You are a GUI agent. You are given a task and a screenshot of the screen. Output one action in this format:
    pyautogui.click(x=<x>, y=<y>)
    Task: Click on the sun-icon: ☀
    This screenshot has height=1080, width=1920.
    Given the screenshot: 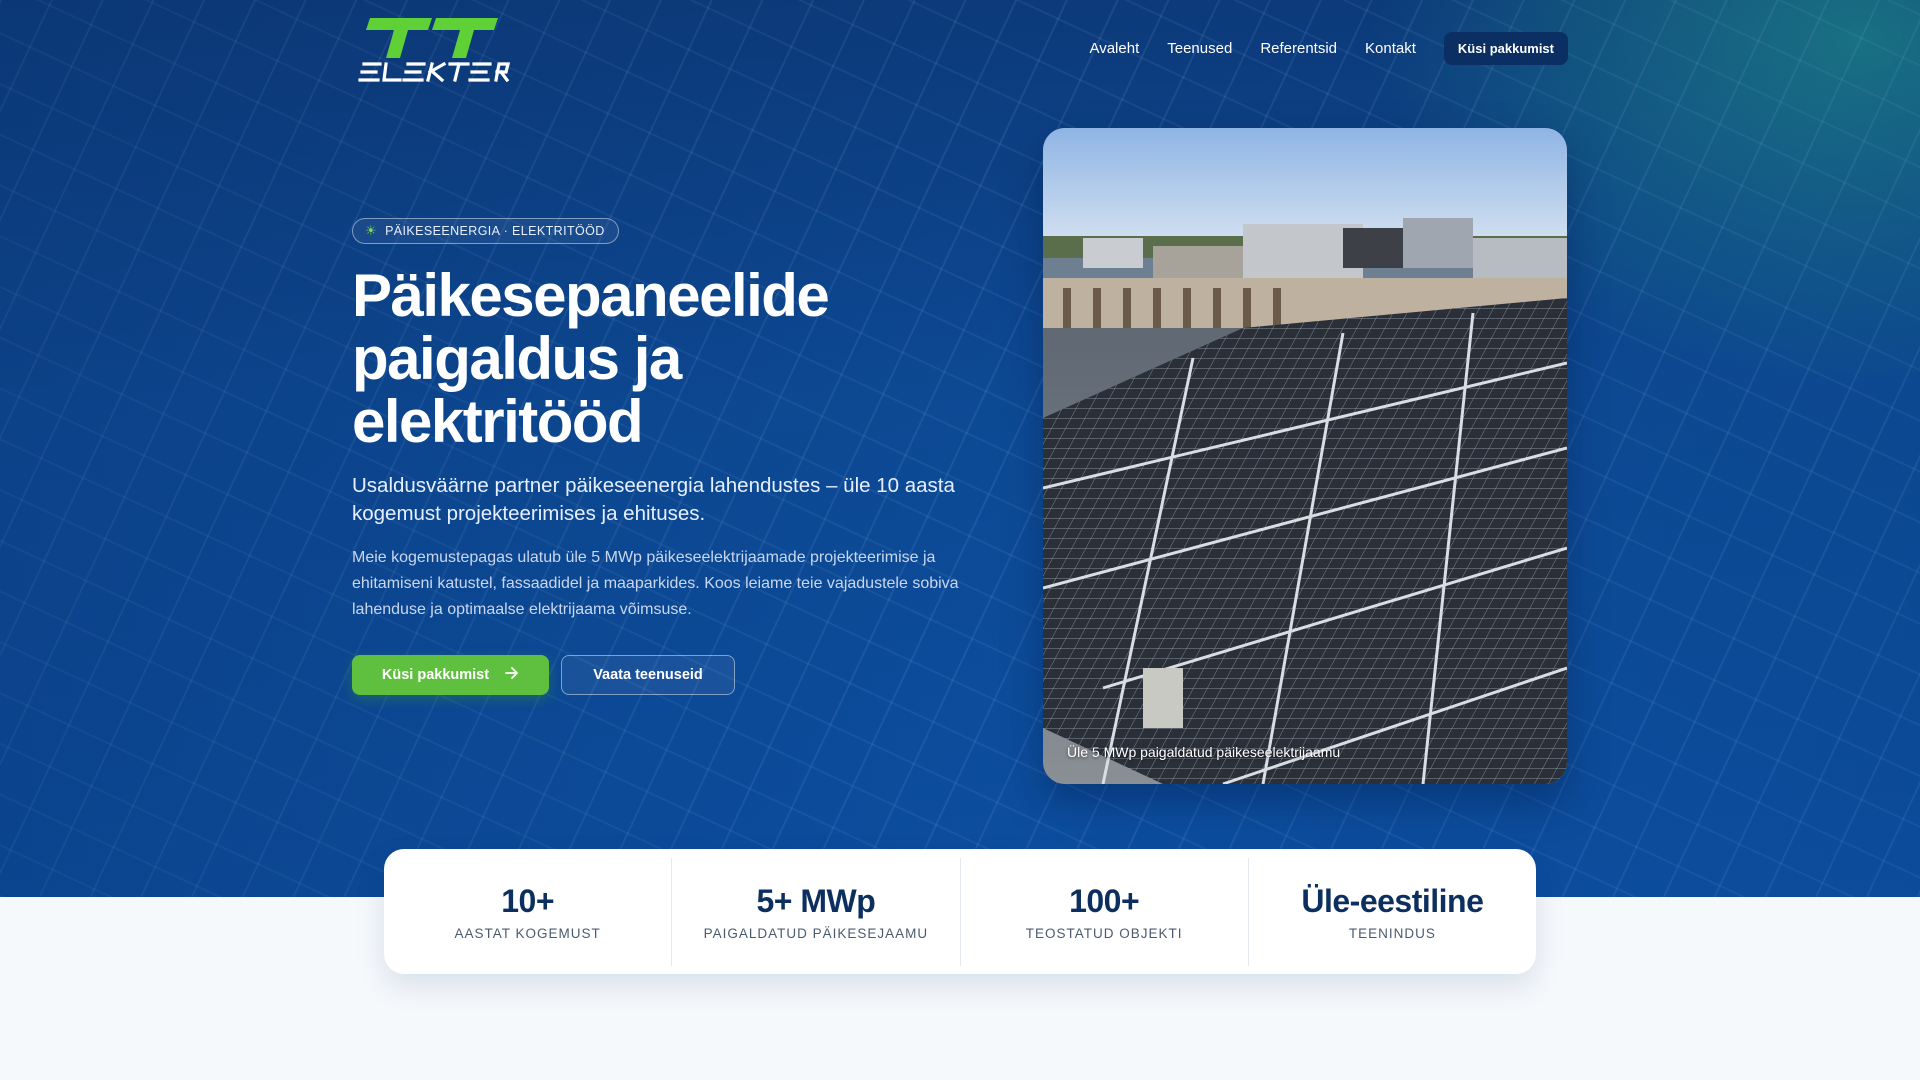 What is the action you would take?
    pyautogui.click(x=371, y=230)
    